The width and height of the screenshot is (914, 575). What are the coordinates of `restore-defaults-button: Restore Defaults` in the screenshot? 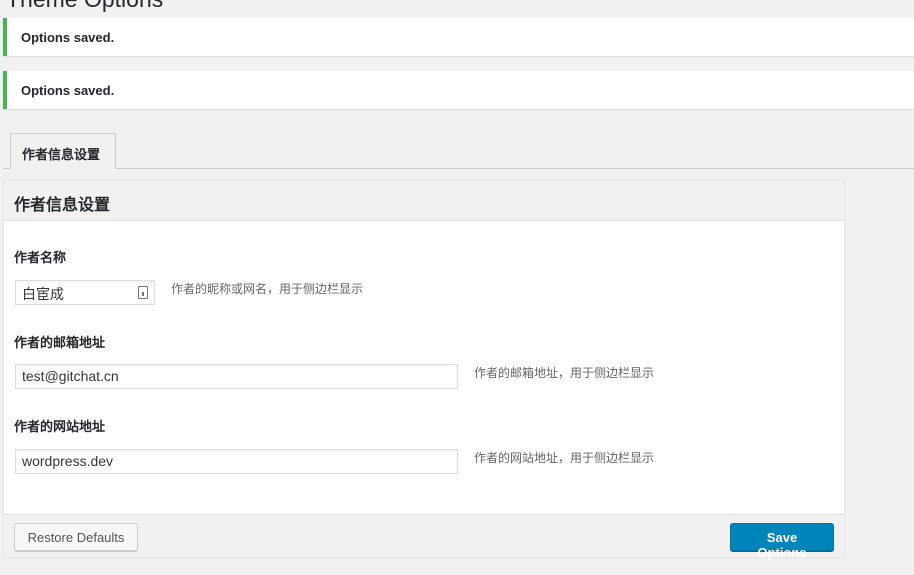 It's located at (76, 537).